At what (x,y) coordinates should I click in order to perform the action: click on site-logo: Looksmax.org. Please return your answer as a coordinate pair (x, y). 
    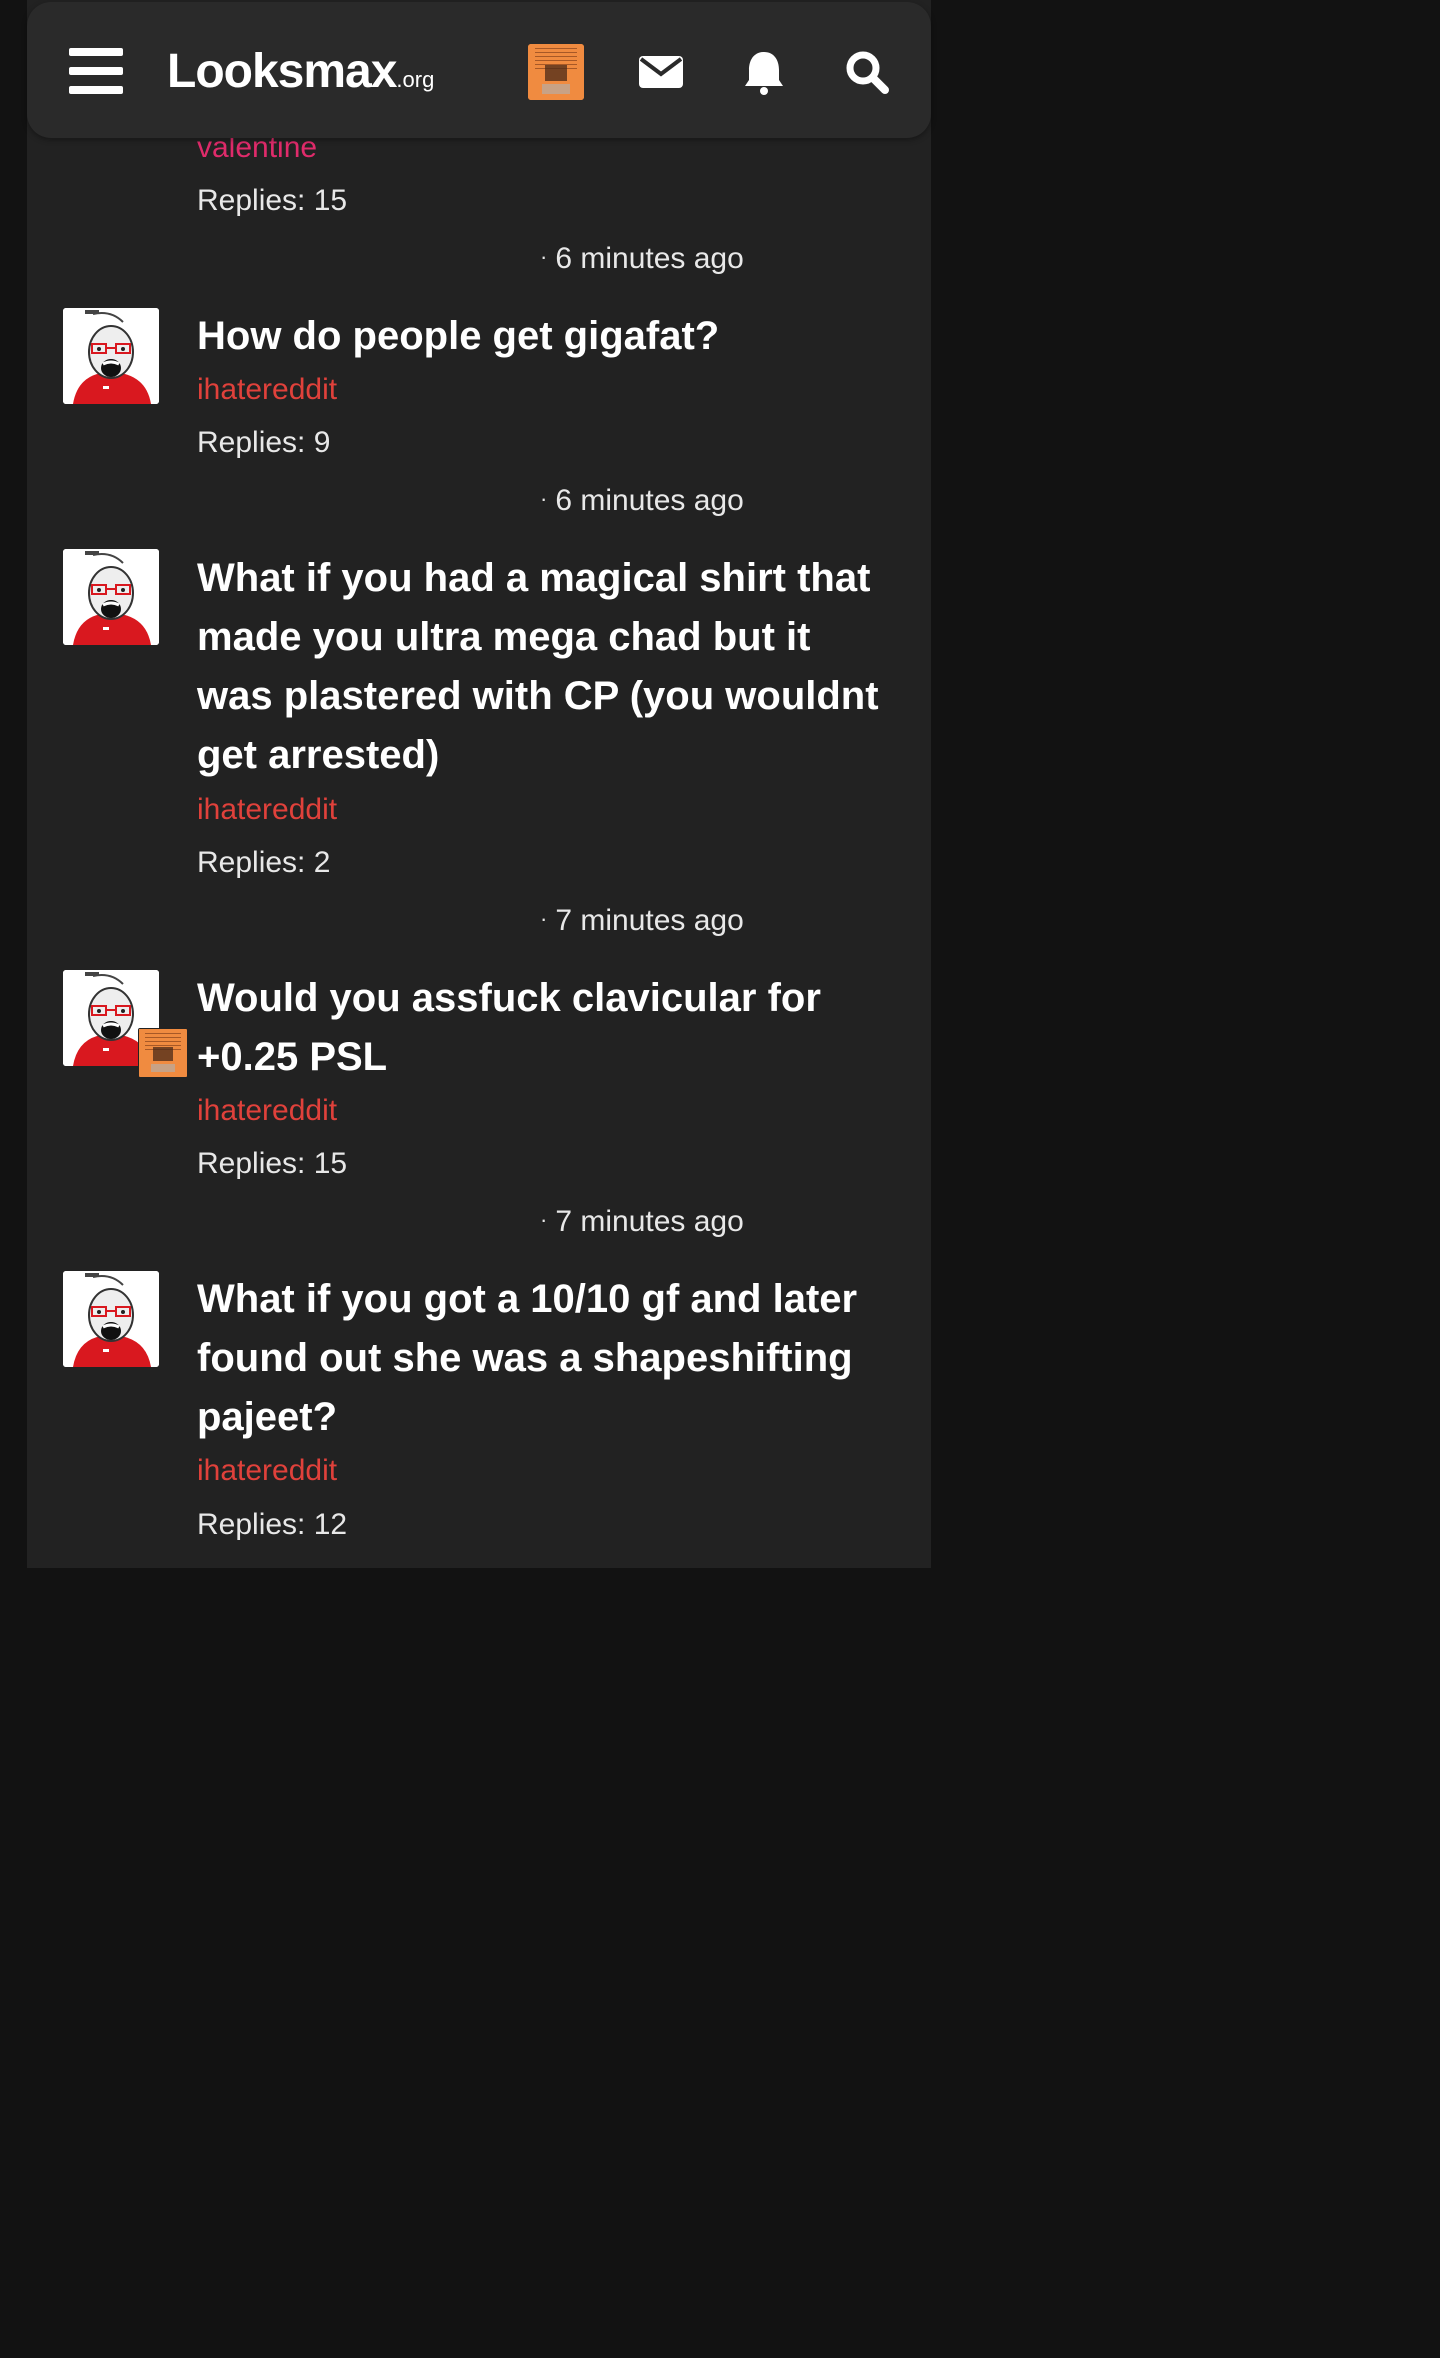
    Looking at the image, I should click on (300, 76).